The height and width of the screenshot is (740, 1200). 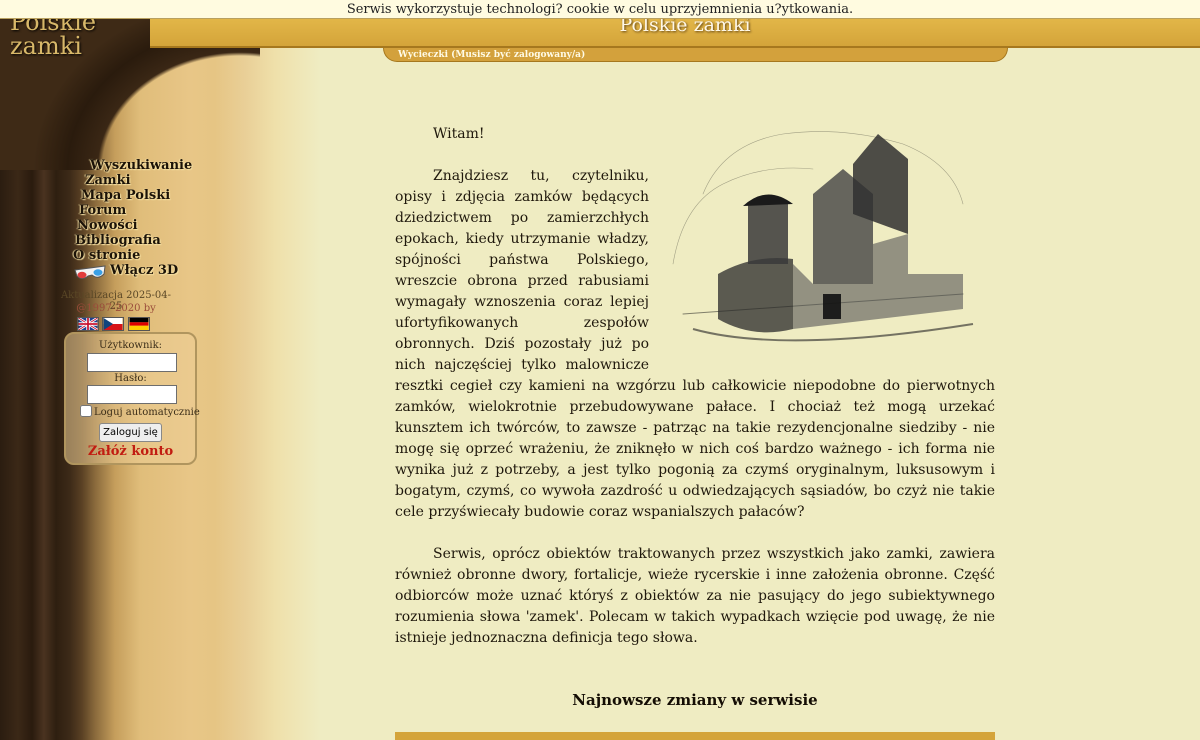 I want to click on auto-login-row: Loguj automatycznie, so click(x=140, y=411).